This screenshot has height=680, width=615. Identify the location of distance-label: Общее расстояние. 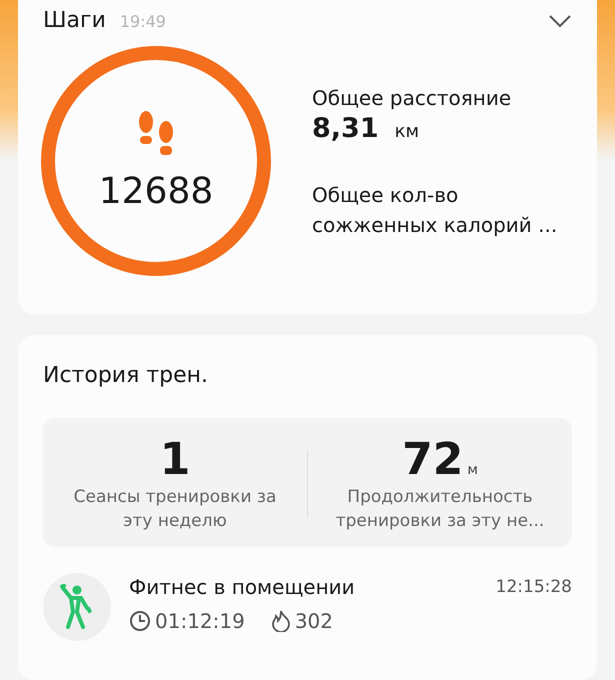
(412, 98).